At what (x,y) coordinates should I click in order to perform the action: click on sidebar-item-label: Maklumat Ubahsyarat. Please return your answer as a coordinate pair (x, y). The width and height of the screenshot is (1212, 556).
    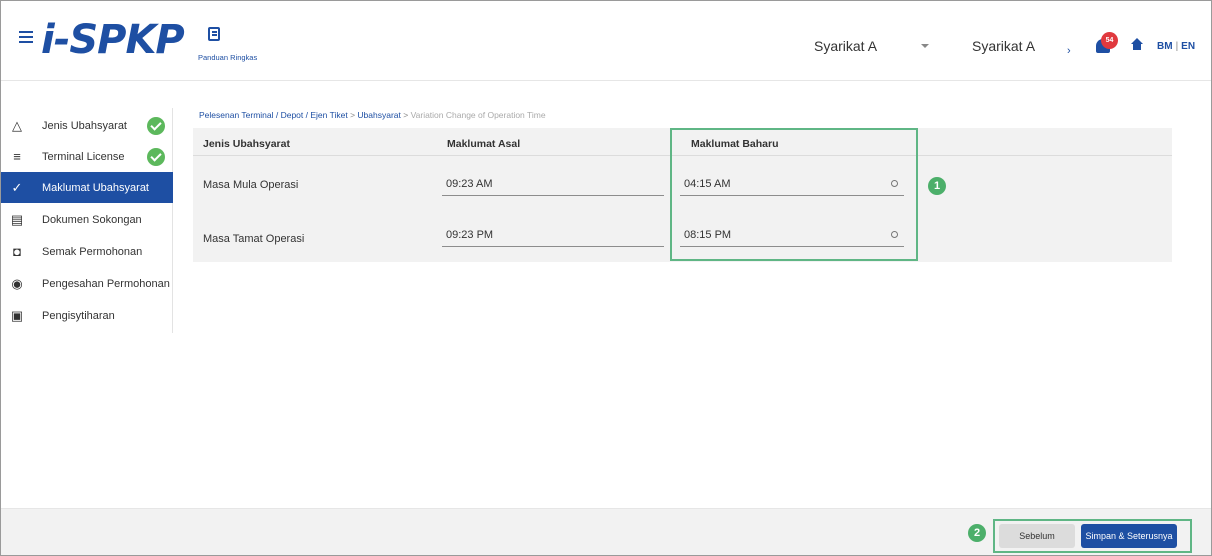
    Looking at the image, I should click on (95, 188).